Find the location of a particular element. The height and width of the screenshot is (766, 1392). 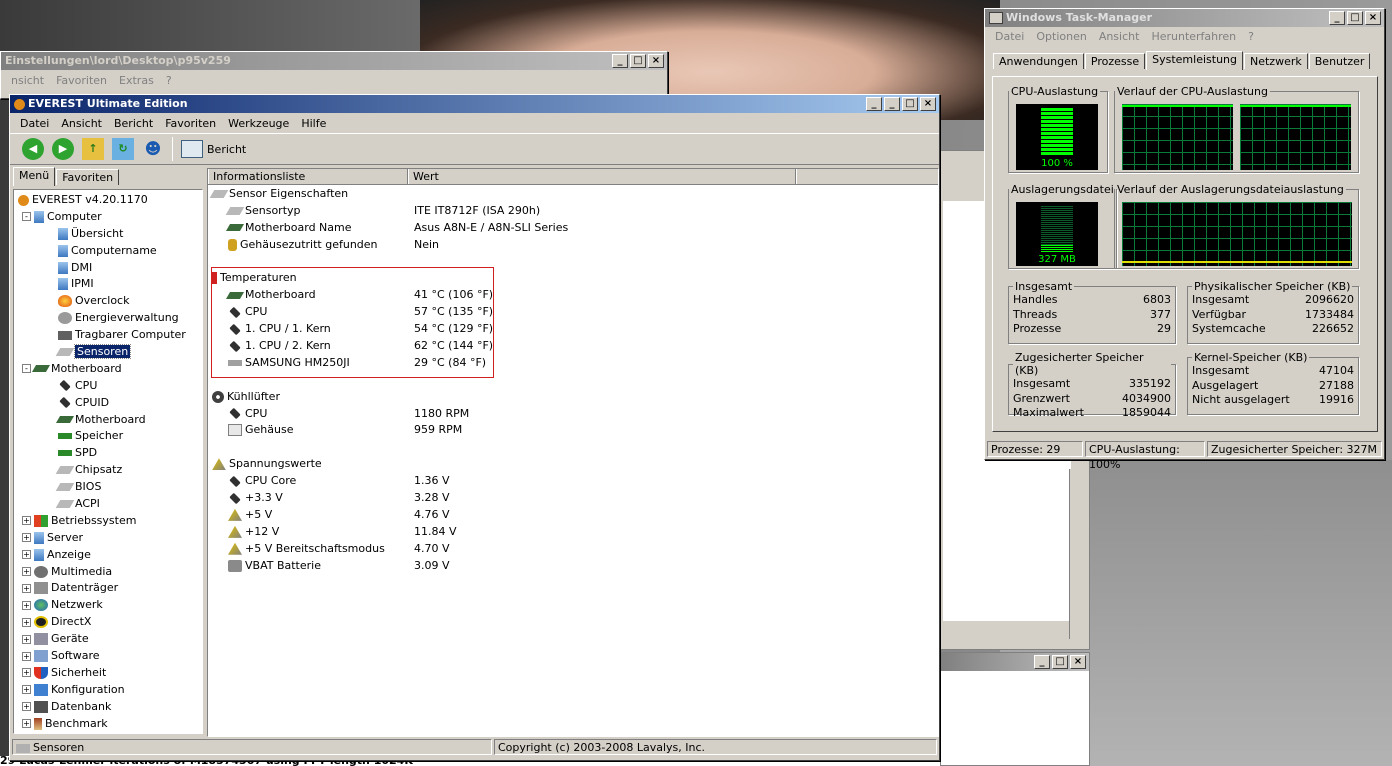

list-row: CPU Core 1.36 V is located at coordinates (573, 481).